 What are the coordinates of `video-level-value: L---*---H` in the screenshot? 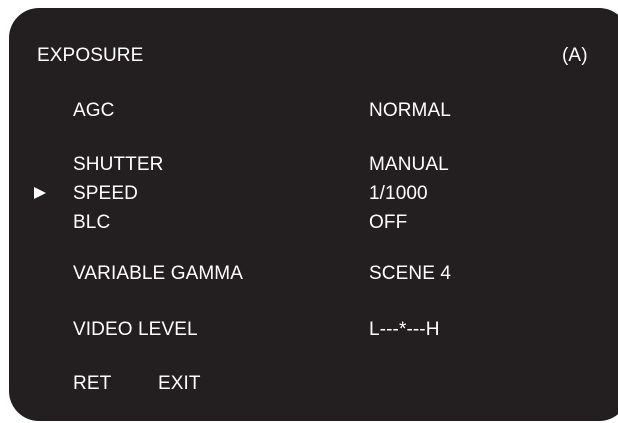 It's located at (404, 329).